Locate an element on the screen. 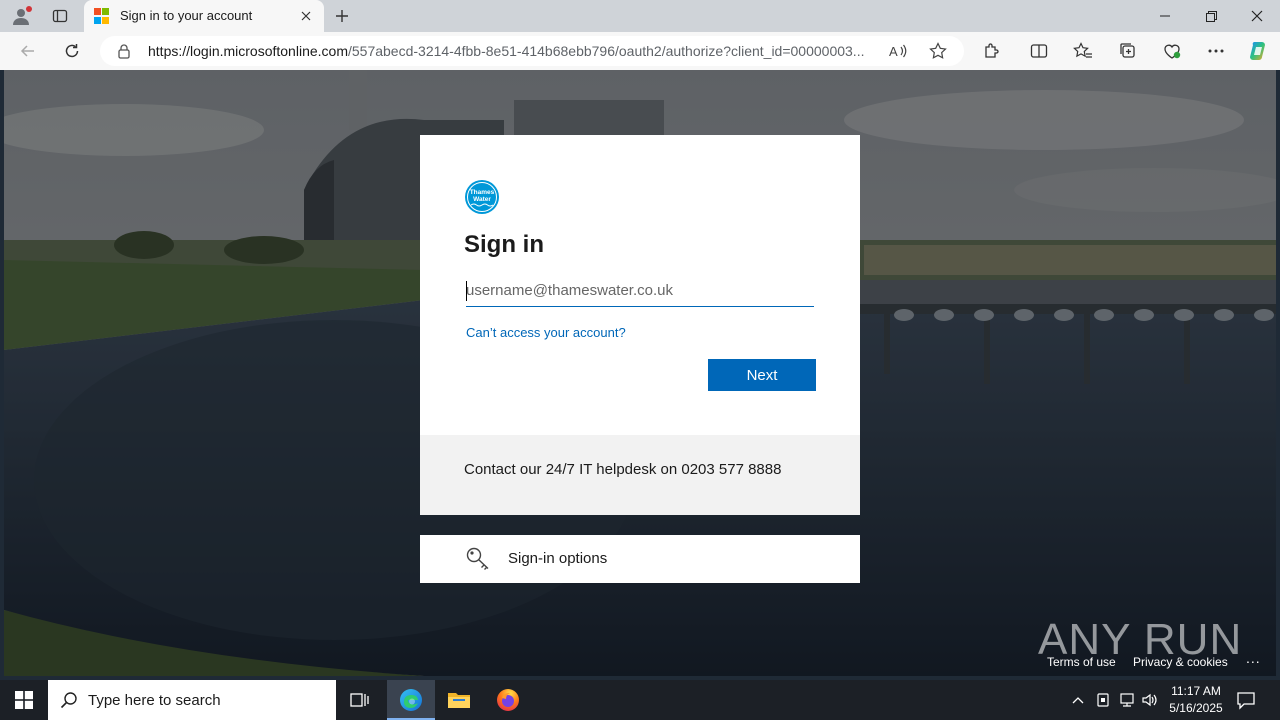  signin-options-label: Sign-in options is located at coordinates (558, 558).